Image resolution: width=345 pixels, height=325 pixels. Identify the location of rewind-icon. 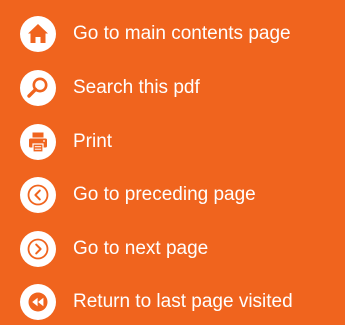
(38, 302).